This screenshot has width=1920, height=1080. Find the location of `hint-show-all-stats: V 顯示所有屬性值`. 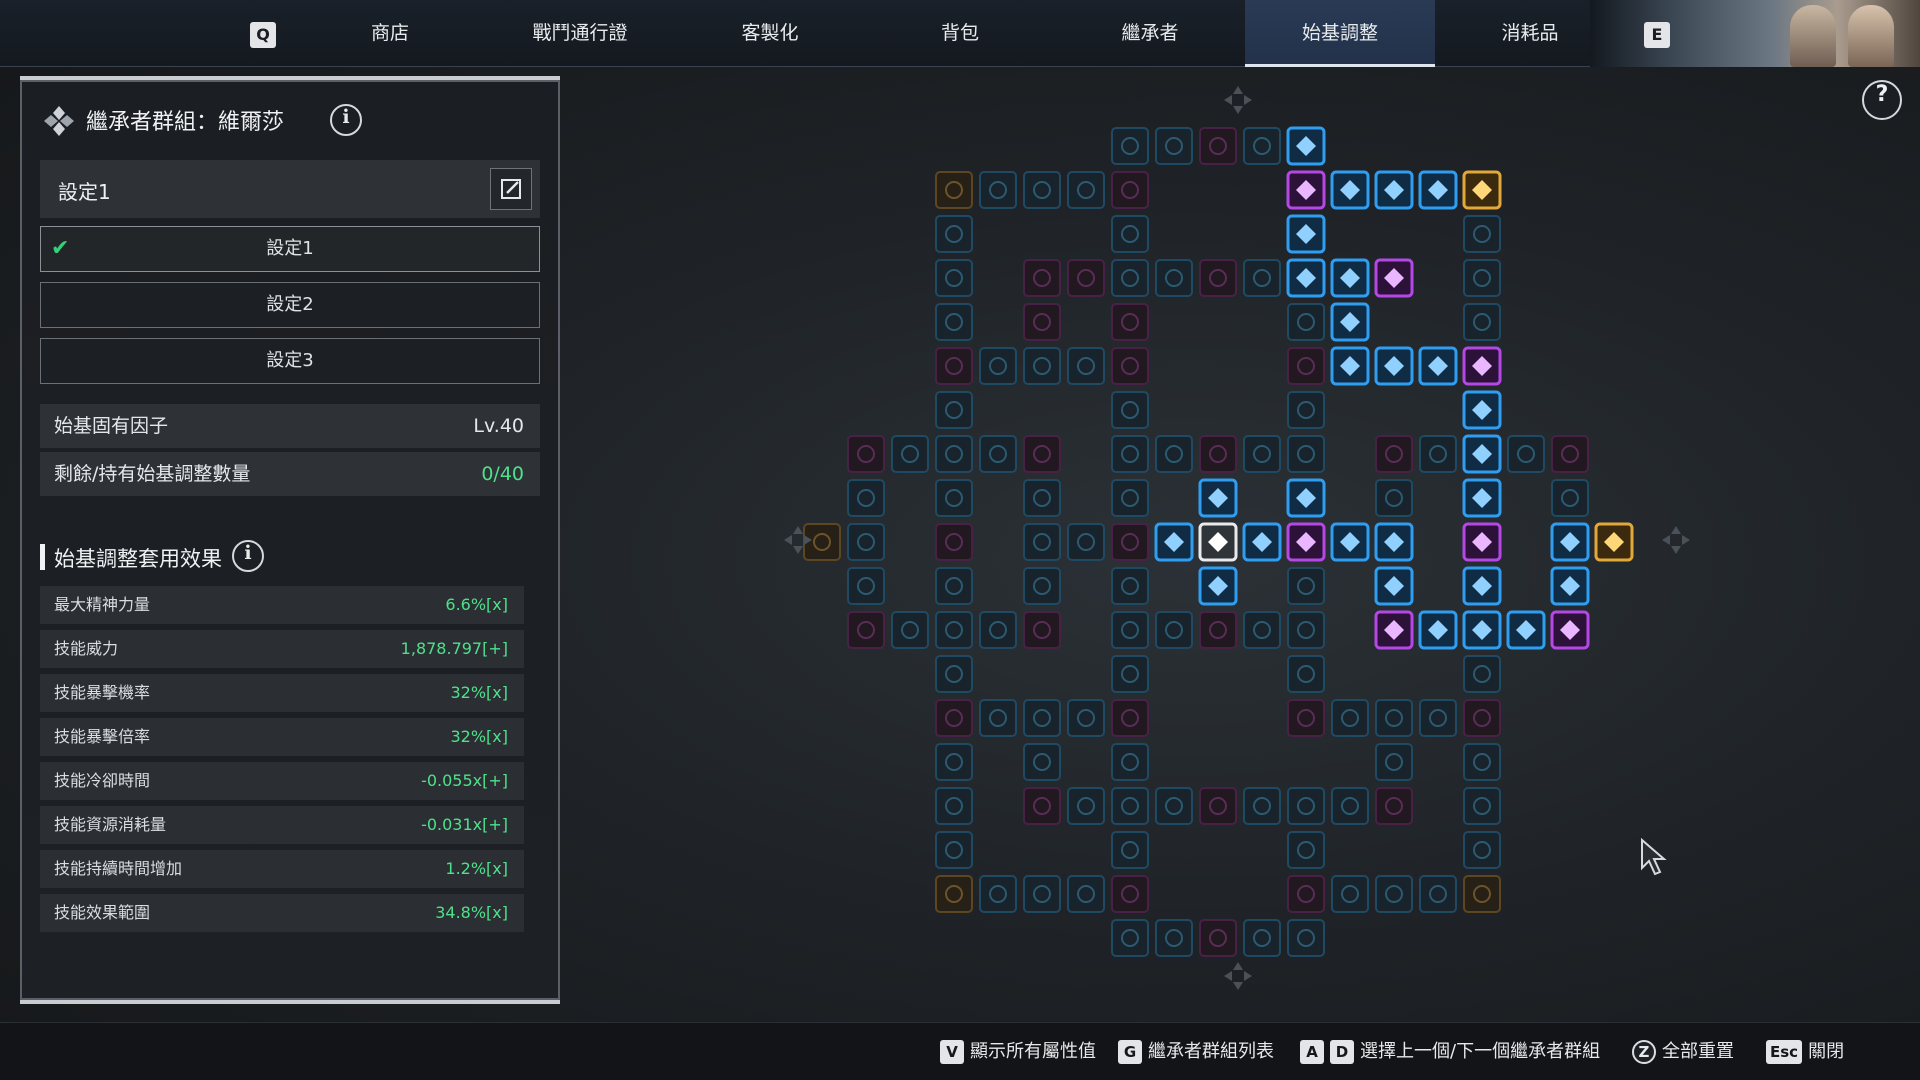

hint-show-all-stats: V 顯示所有屬性值 is located at coordinates (1018, 1052).